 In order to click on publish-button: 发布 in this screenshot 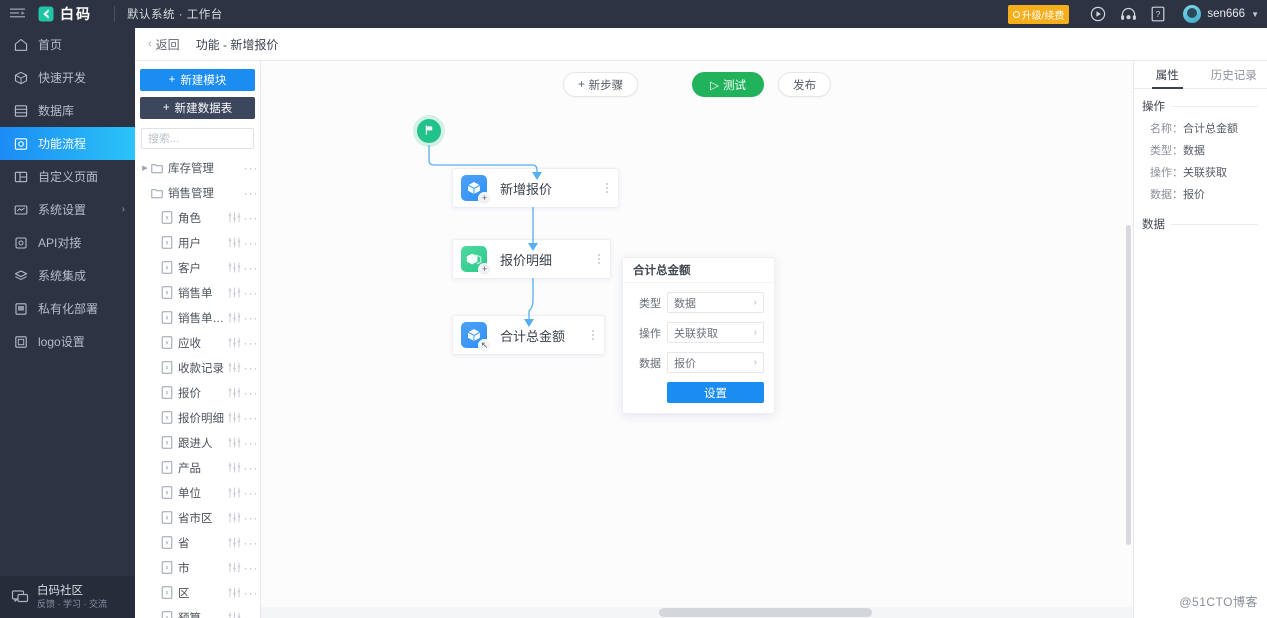, I will do `click(805, 84)`.